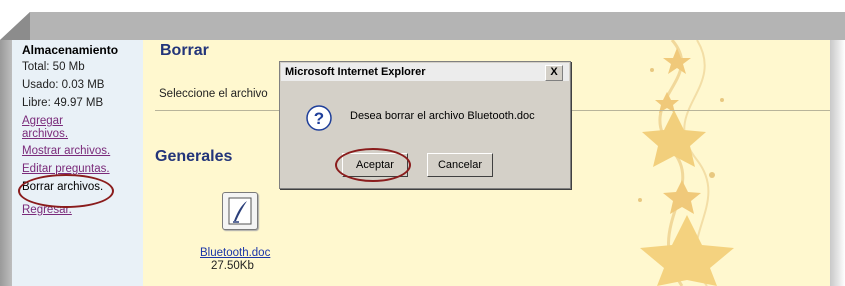 The height and width of the screenshot is (286, 845). What do you see at coordinates (355, 72) in the screenshot?
I see `dialog-title: Microsoft Internet Explorer` at bounding box center [355, 72].